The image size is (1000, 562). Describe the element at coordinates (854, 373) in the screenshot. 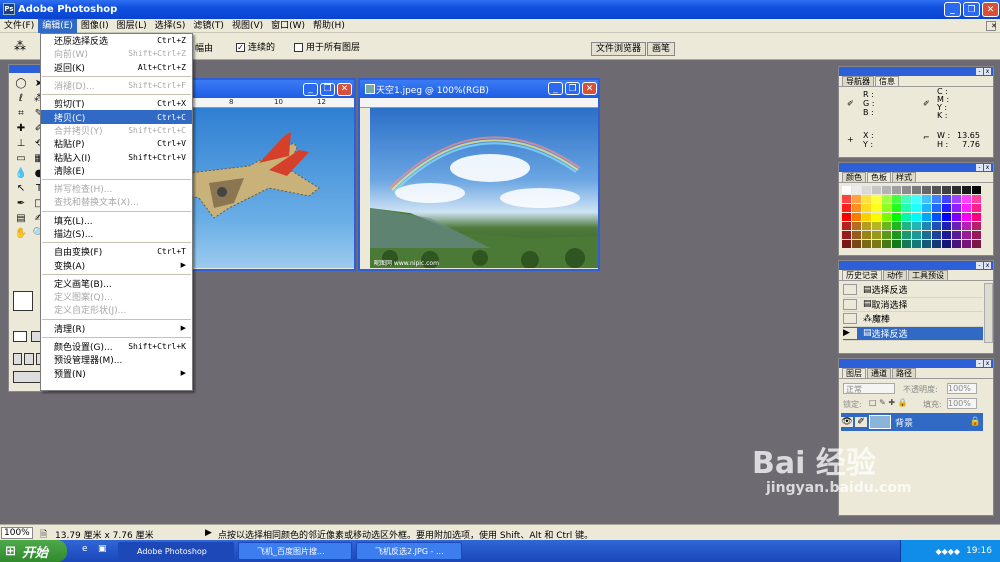

I see `tab-layers: 图层` at that location.